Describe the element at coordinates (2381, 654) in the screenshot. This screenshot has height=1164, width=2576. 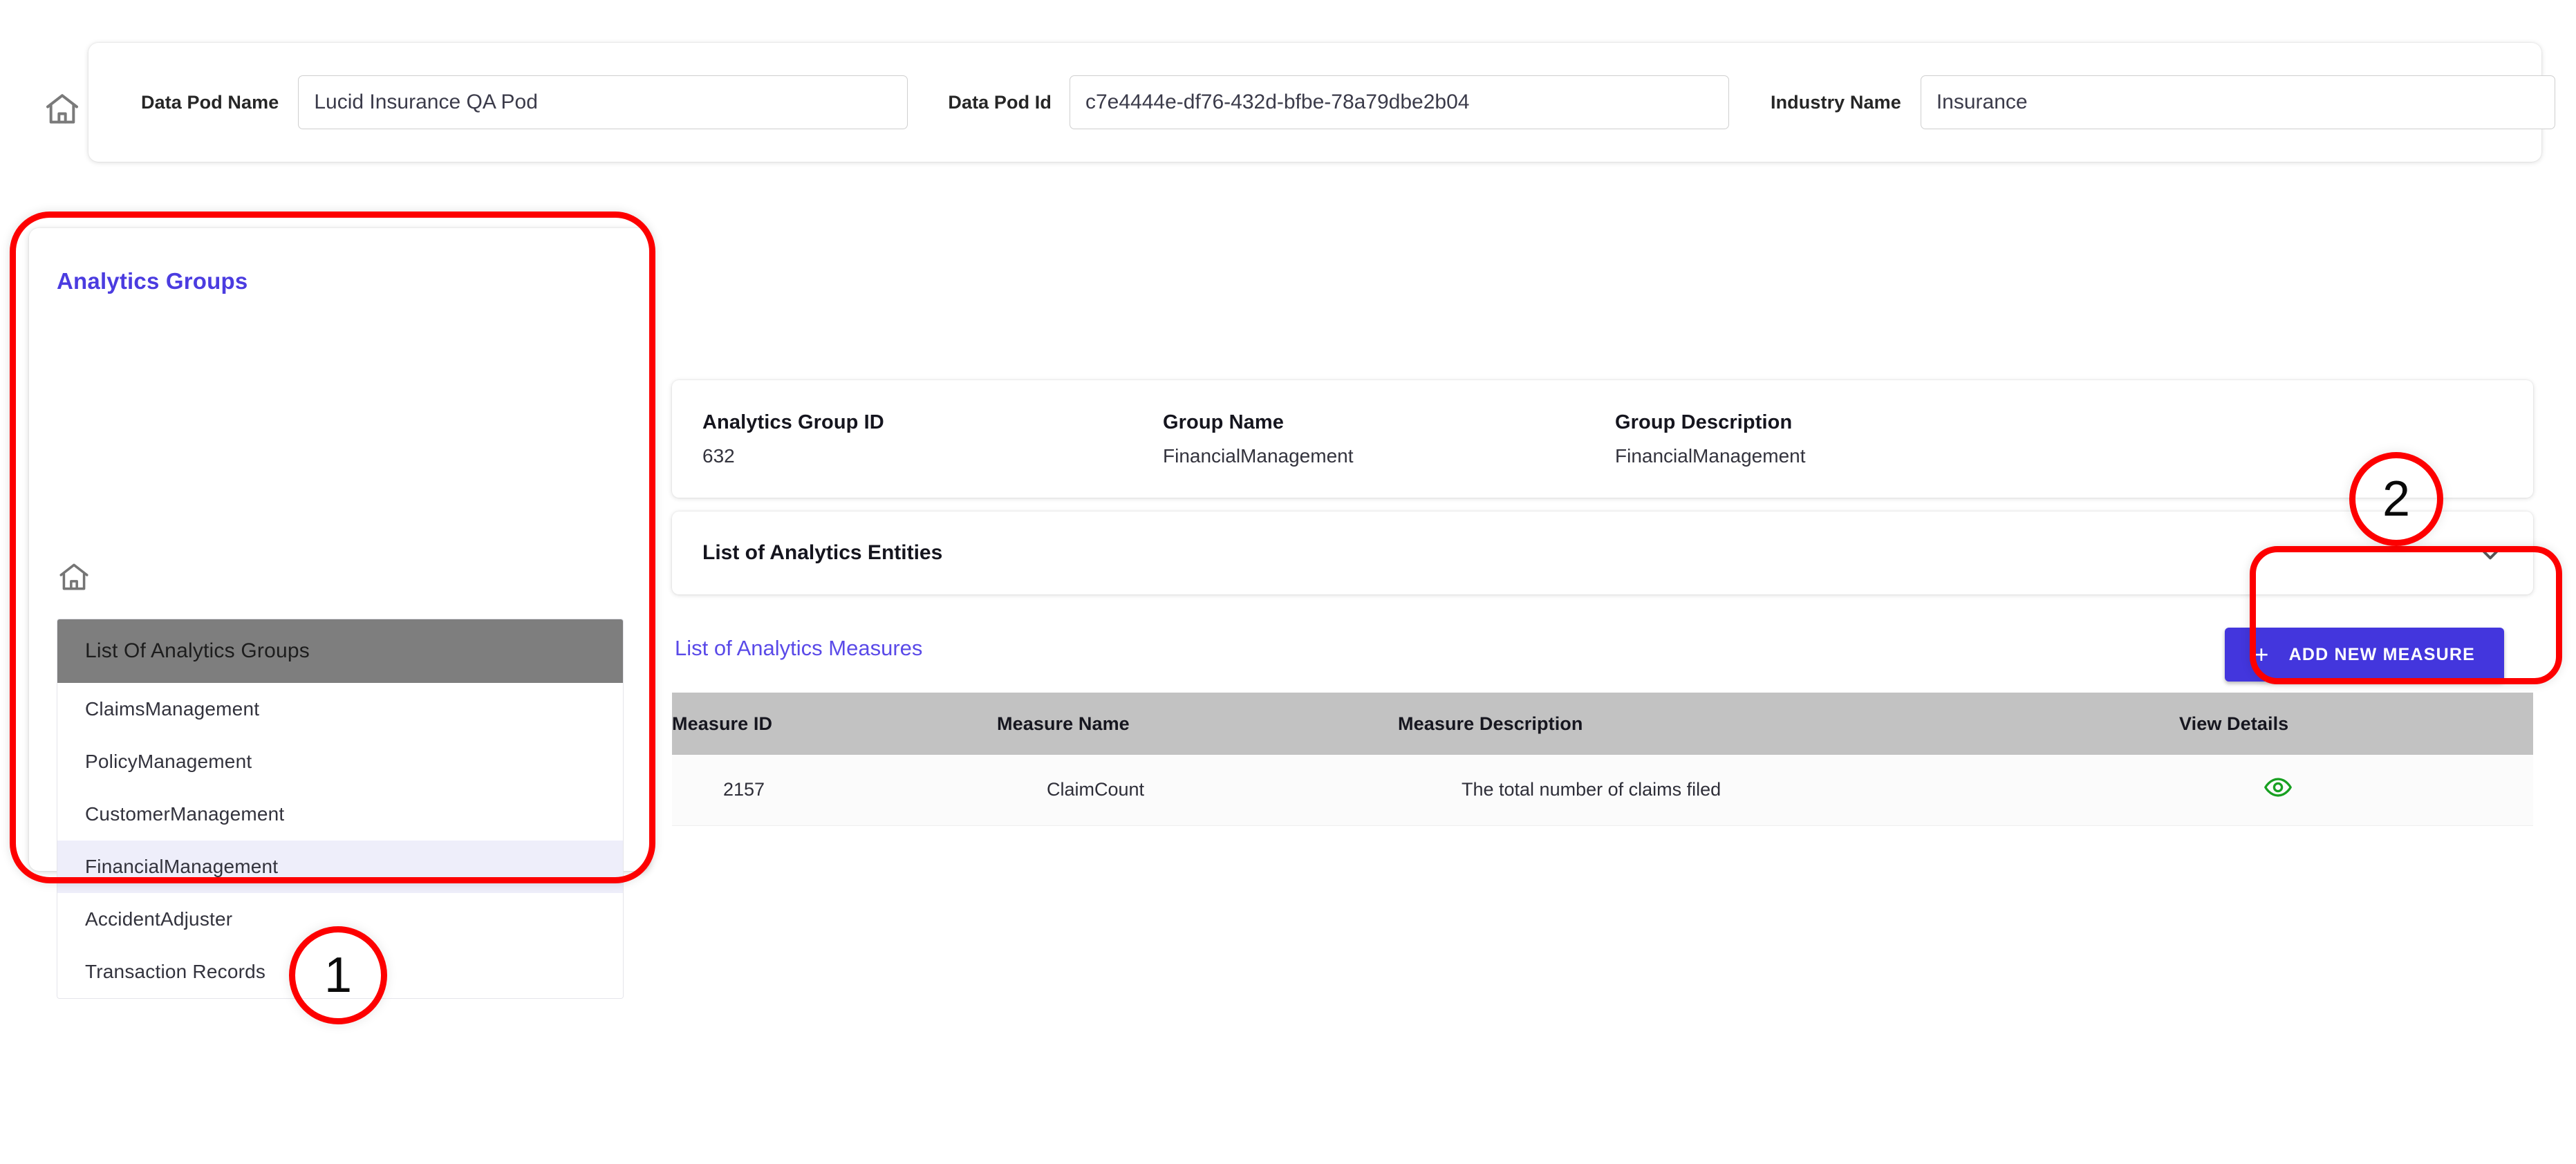
I see `add-new-measure-label: ADD NEW MEASURE` at that location.